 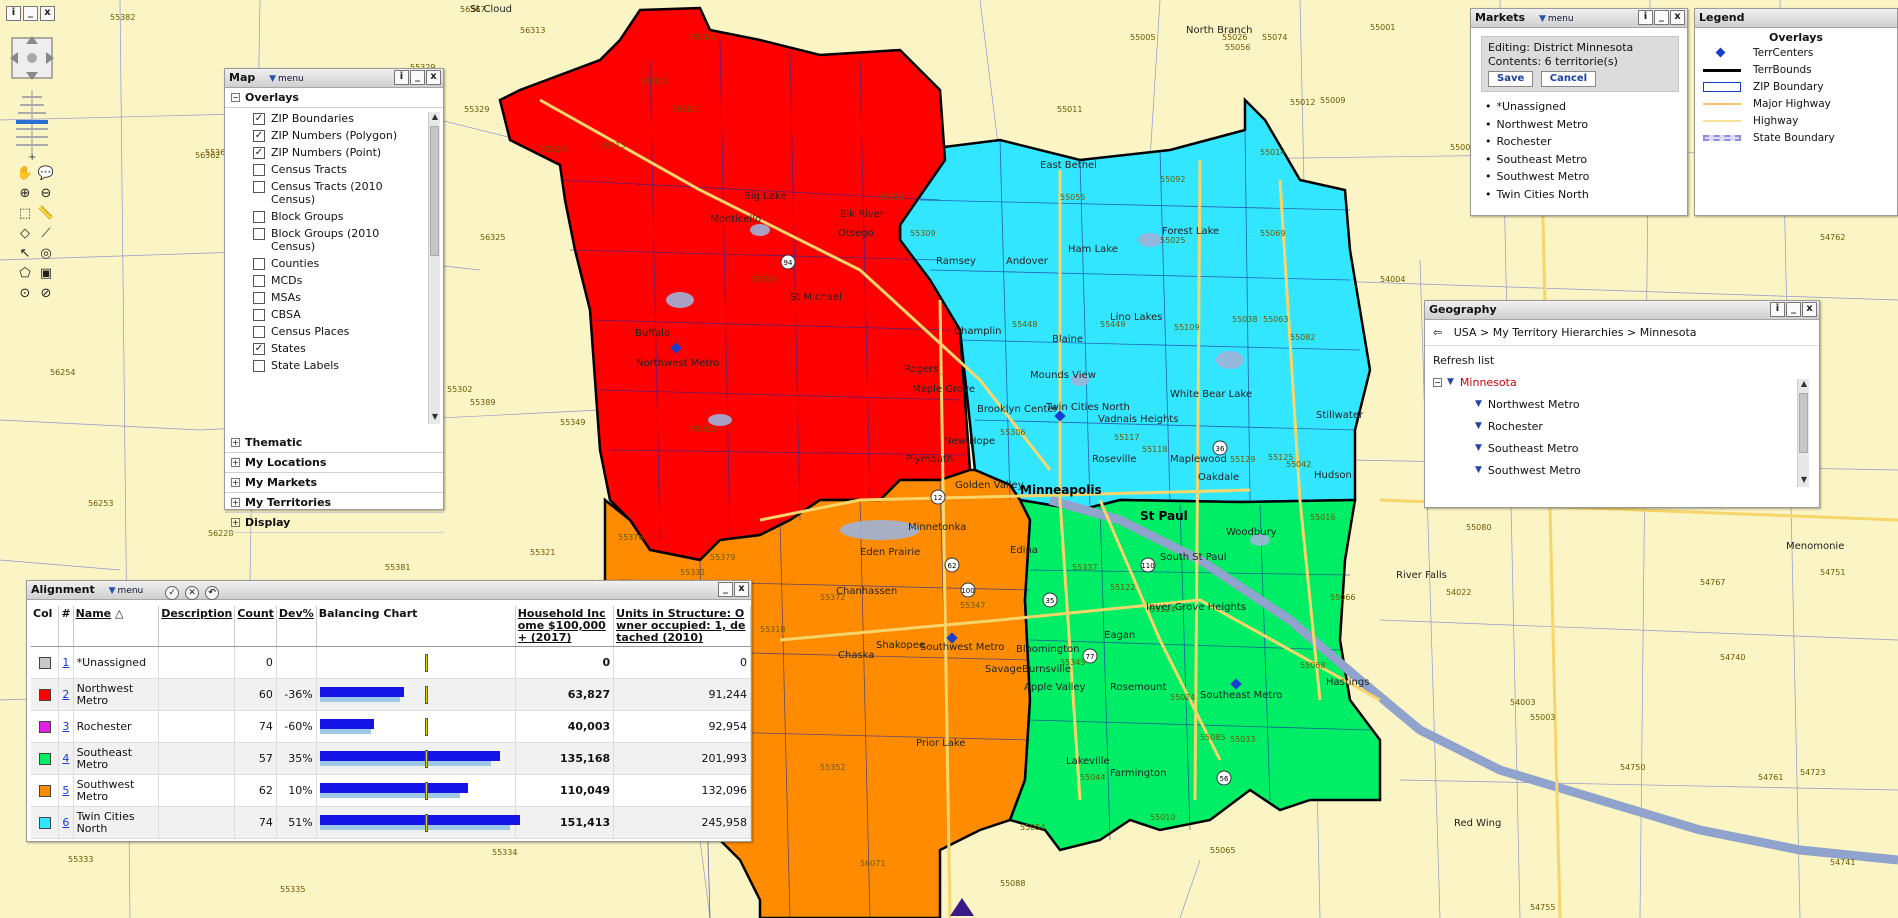 I want to click on no-select-icon: ⊘, so click(x=46, y=294).